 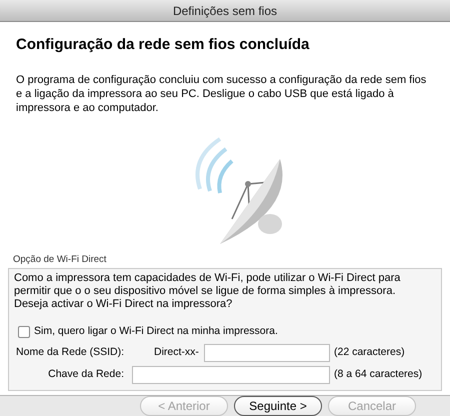 What do you see at coordinates (377, 374) in the screenshot?
I see `field-hint: (8 a 64 caracteres)` at bounding box center [377, 374].